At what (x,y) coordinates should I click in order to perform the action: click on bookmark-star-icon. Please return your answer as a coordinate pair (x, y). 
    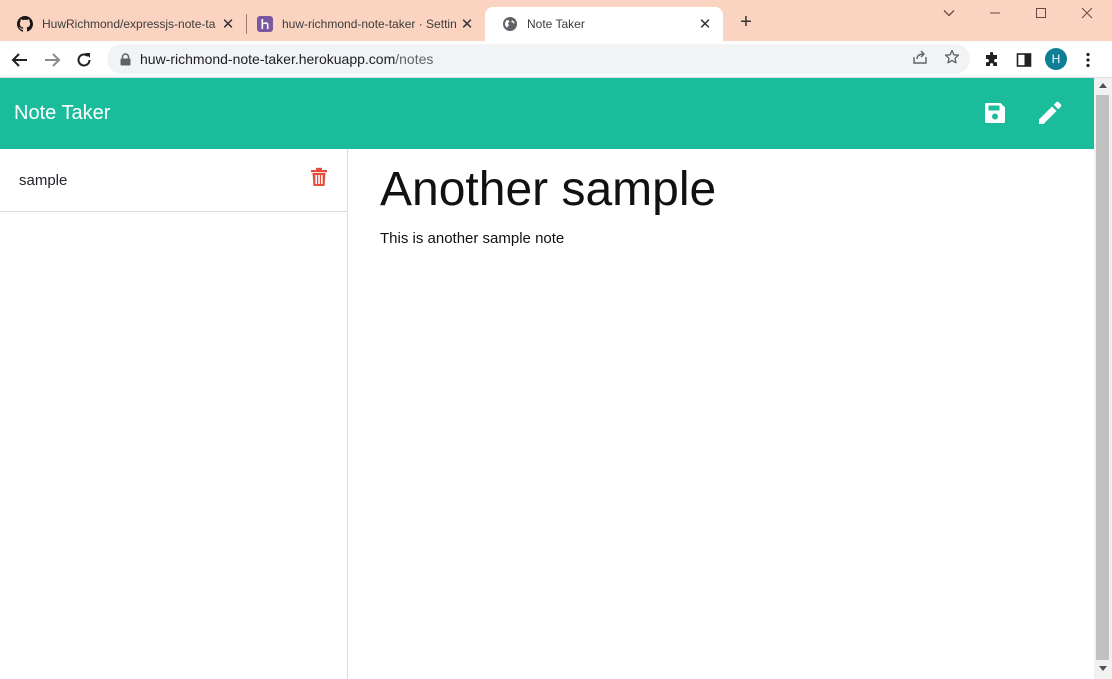
    Looking at the image, I should click on (952, 57).